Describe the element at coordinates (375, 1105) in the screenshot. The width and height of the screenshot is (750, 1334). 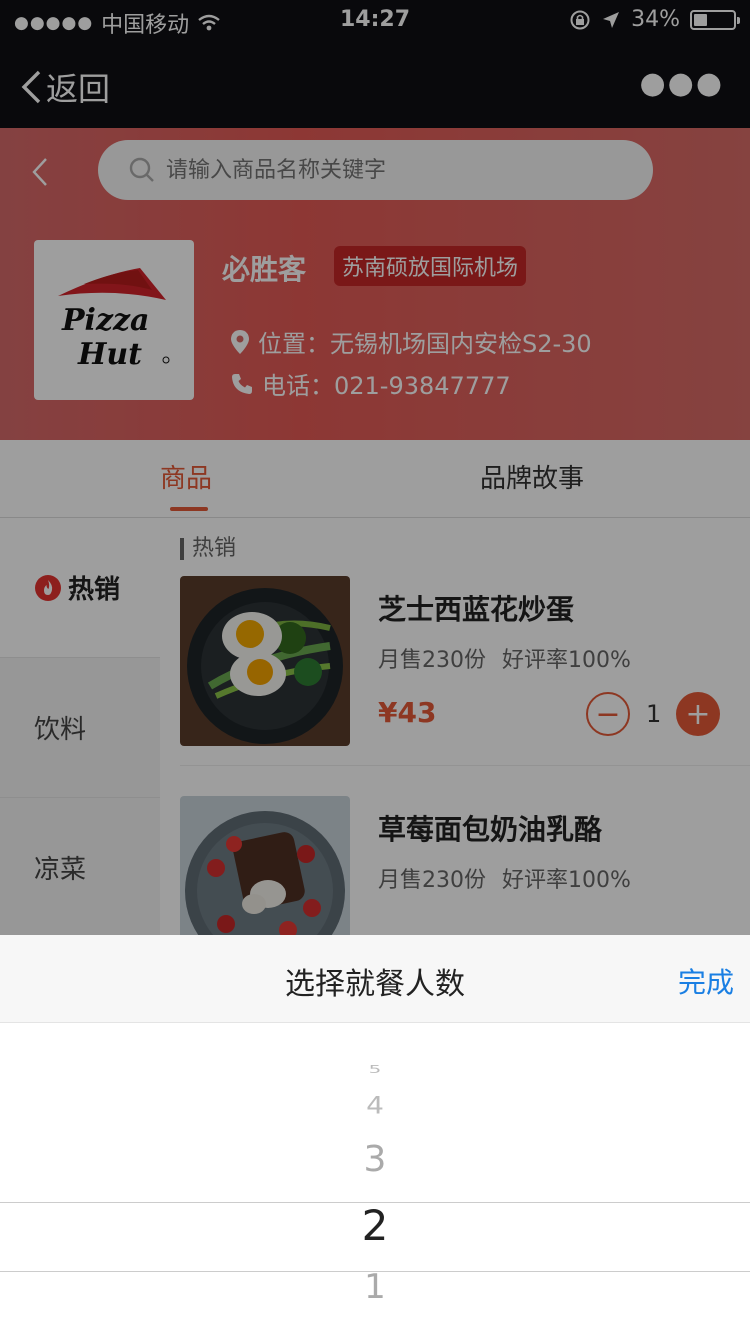
I see `picker-option: 4` at that location.